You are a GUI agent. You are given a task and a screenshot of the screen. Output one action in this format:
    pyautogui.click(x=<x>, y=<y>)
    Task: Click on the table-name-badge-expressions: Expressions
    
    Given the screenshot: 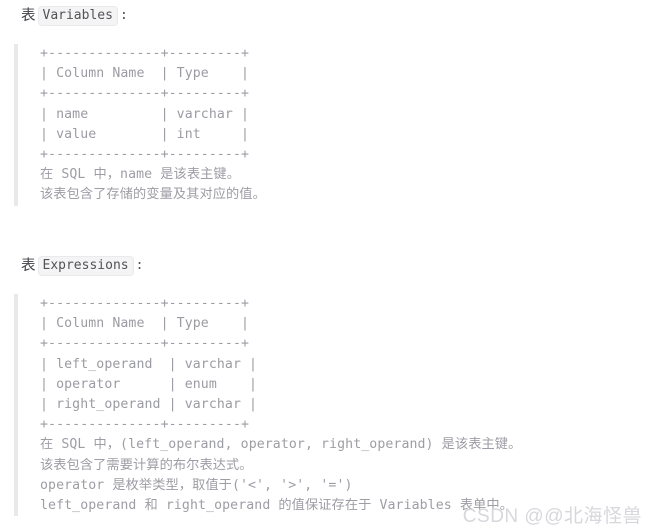 What is the action you would take?
    pyautogui.click(x=85, y=266)
    